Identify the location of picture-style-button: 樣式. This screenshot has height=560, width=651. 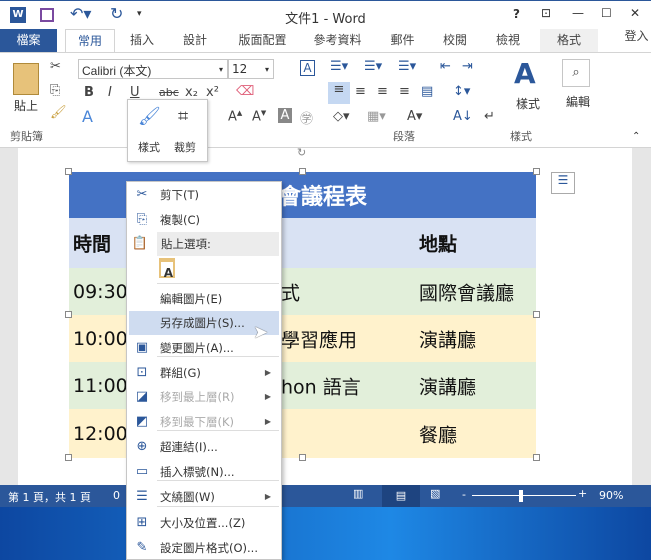
(149, 147).